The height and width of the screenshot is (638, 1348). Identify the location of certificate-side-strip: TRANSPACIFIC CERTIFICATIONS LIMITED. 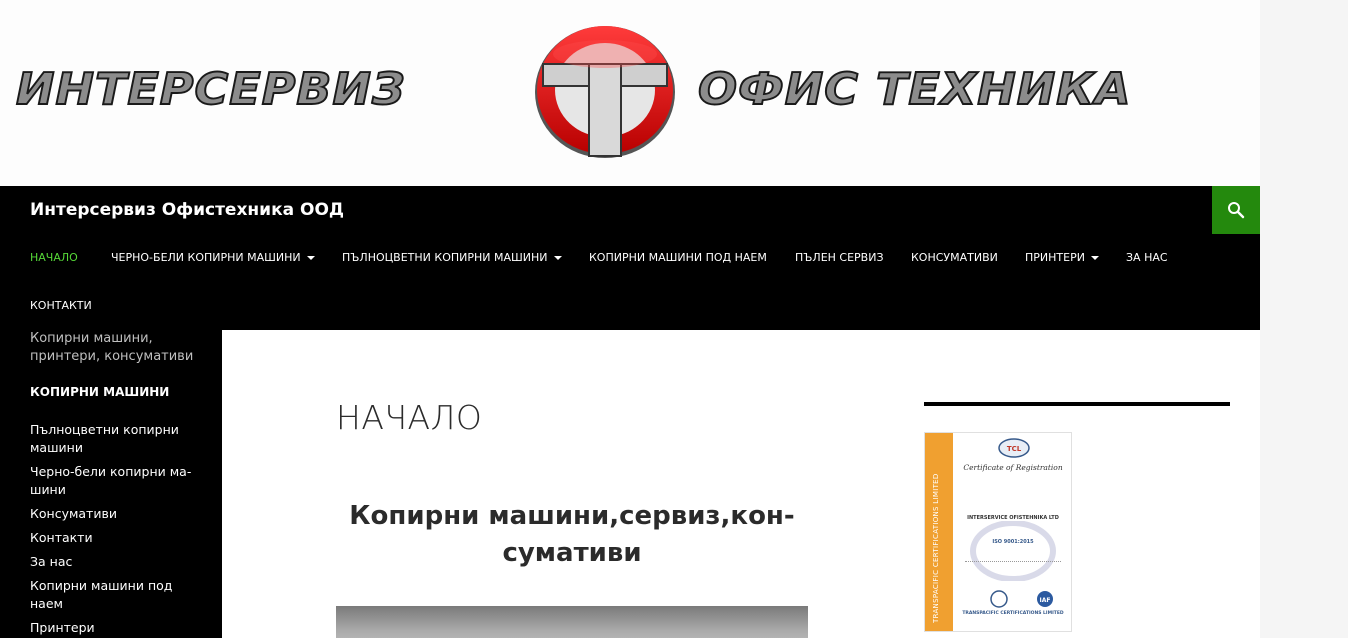
(939, 532).